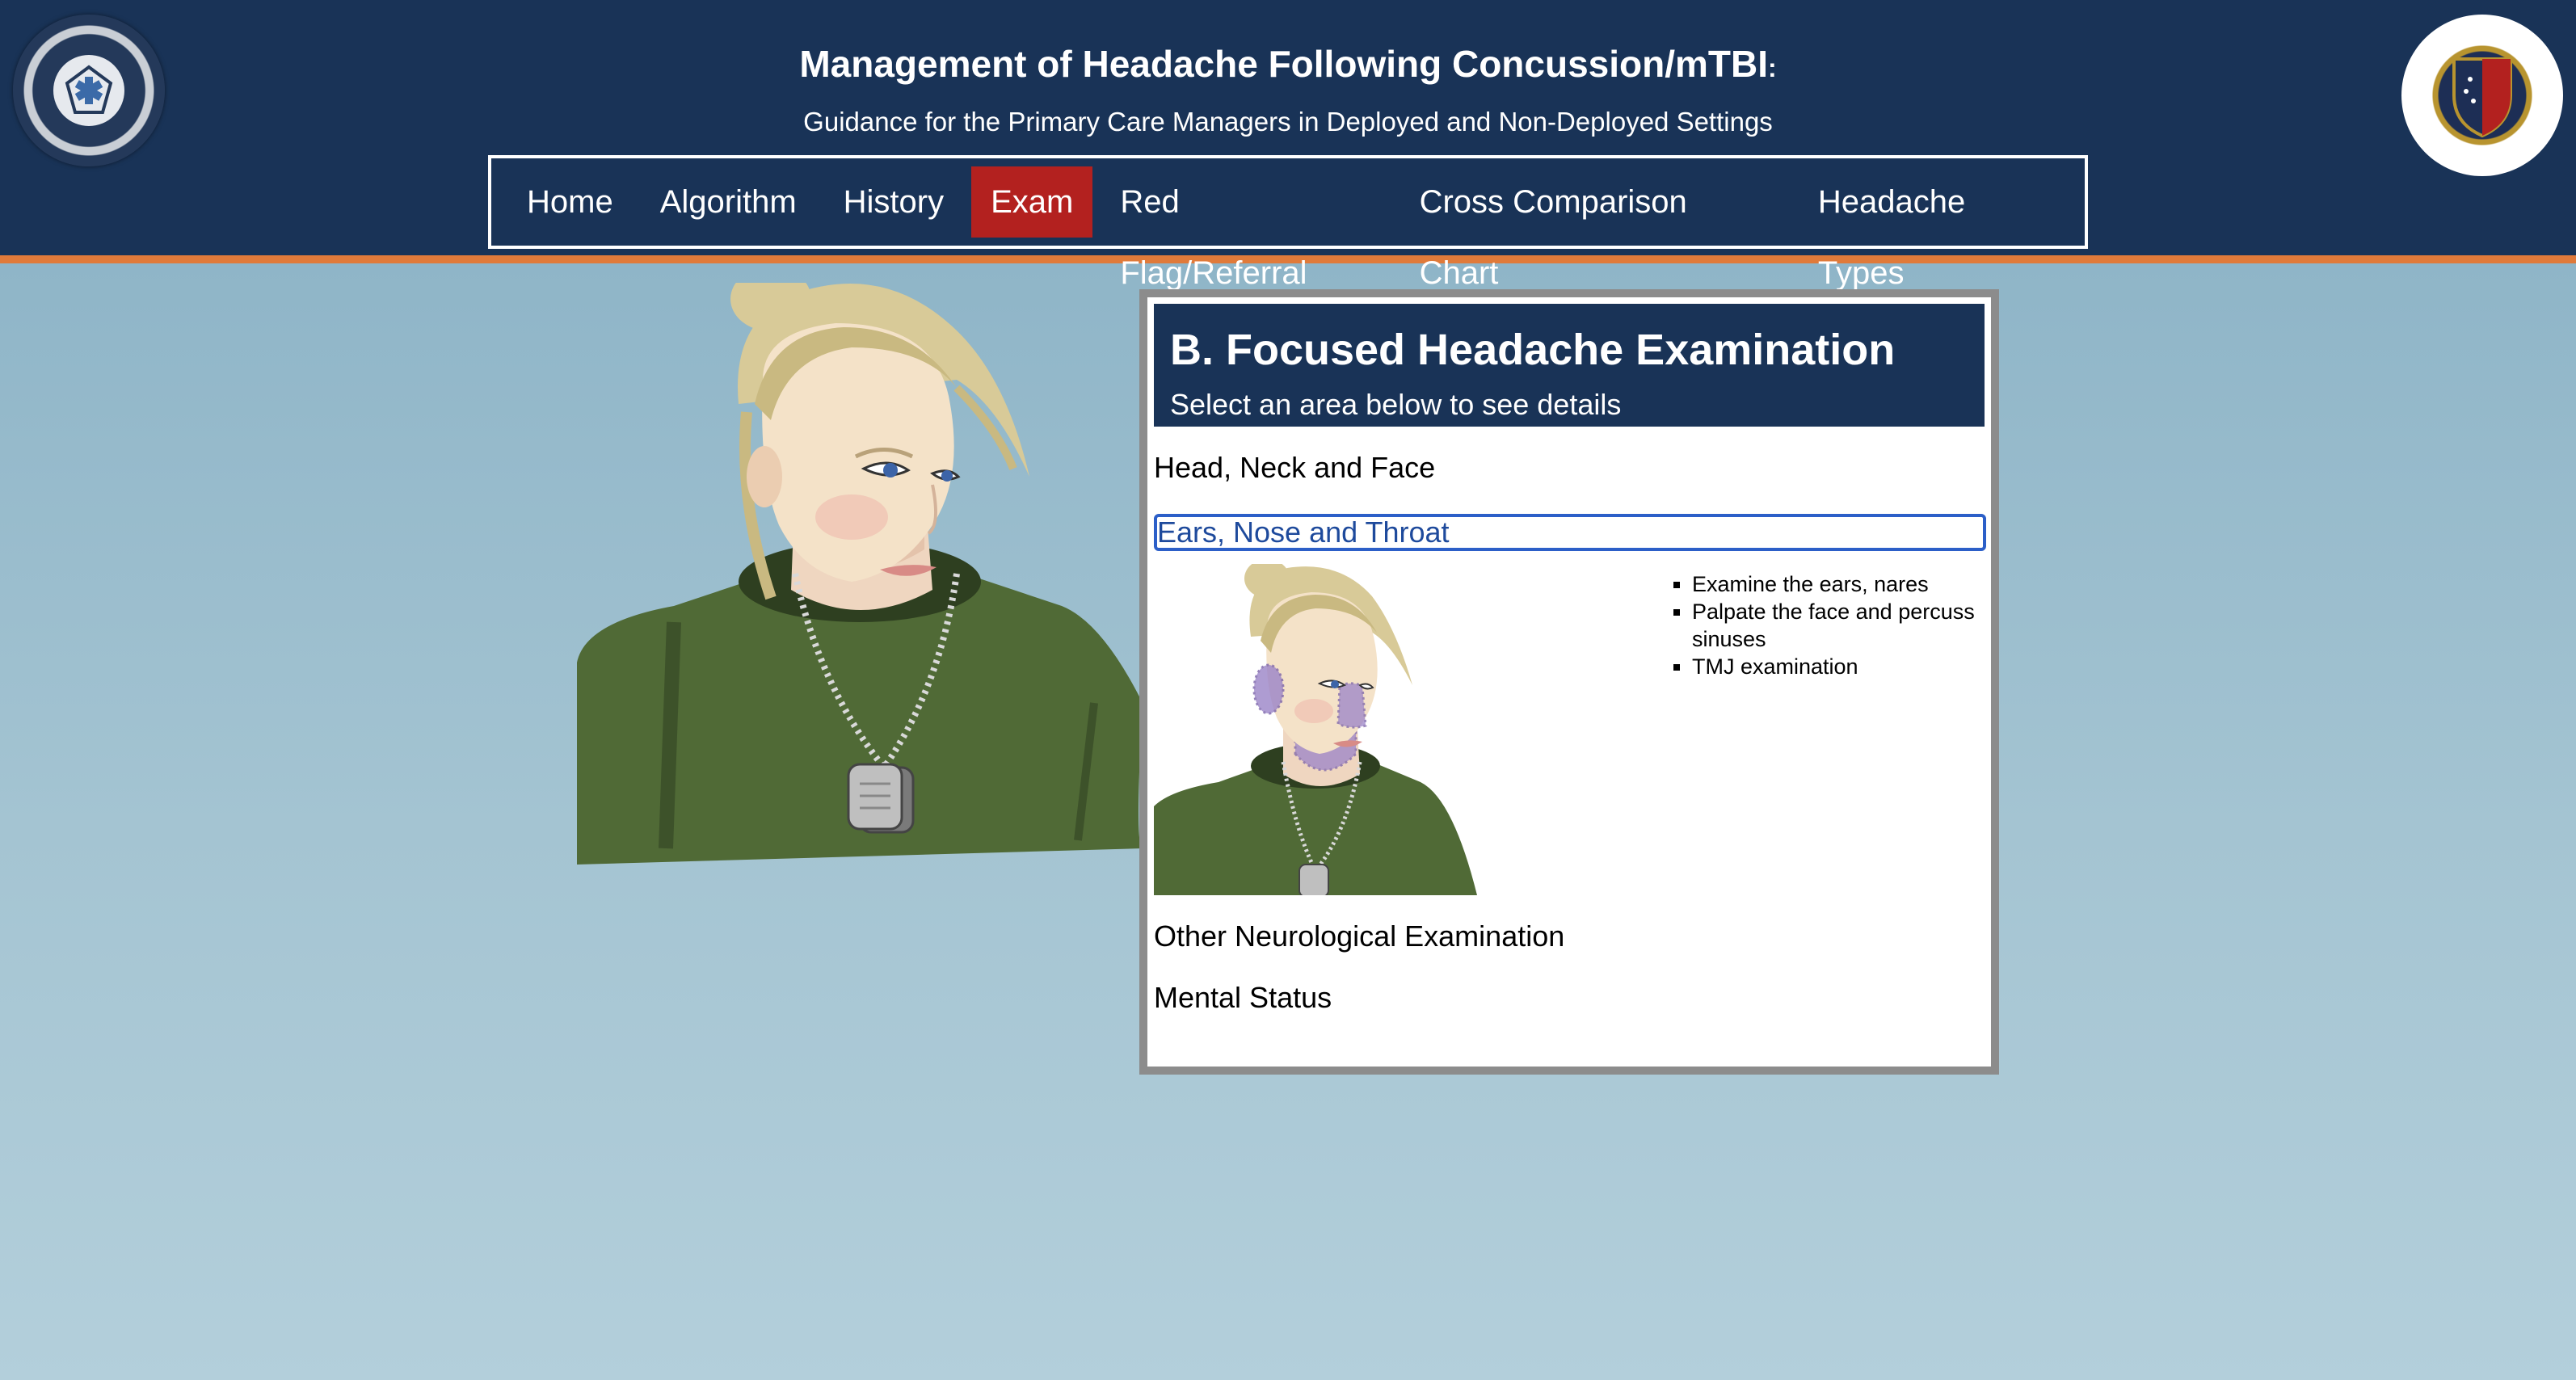 The height and width of the screenshot is (1380, 2576). What do you see at coordinates (1570, 532) in the screenshot?
I see `section-ears-nose-throat: Ears, Nose and Throat` at bounding box center [1570, 532].